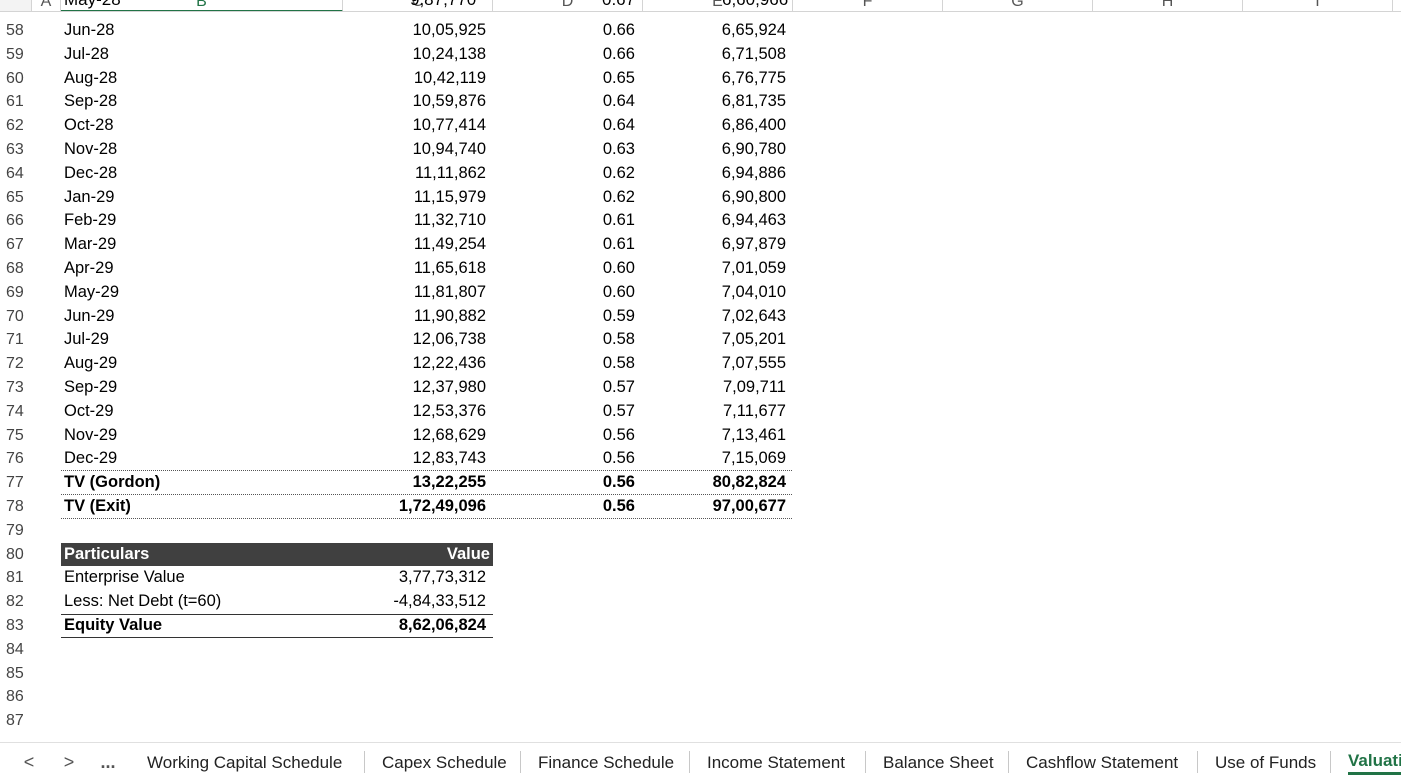 The image size is (1401, 776). I want to click on row-number: 82, so click(16, 602).